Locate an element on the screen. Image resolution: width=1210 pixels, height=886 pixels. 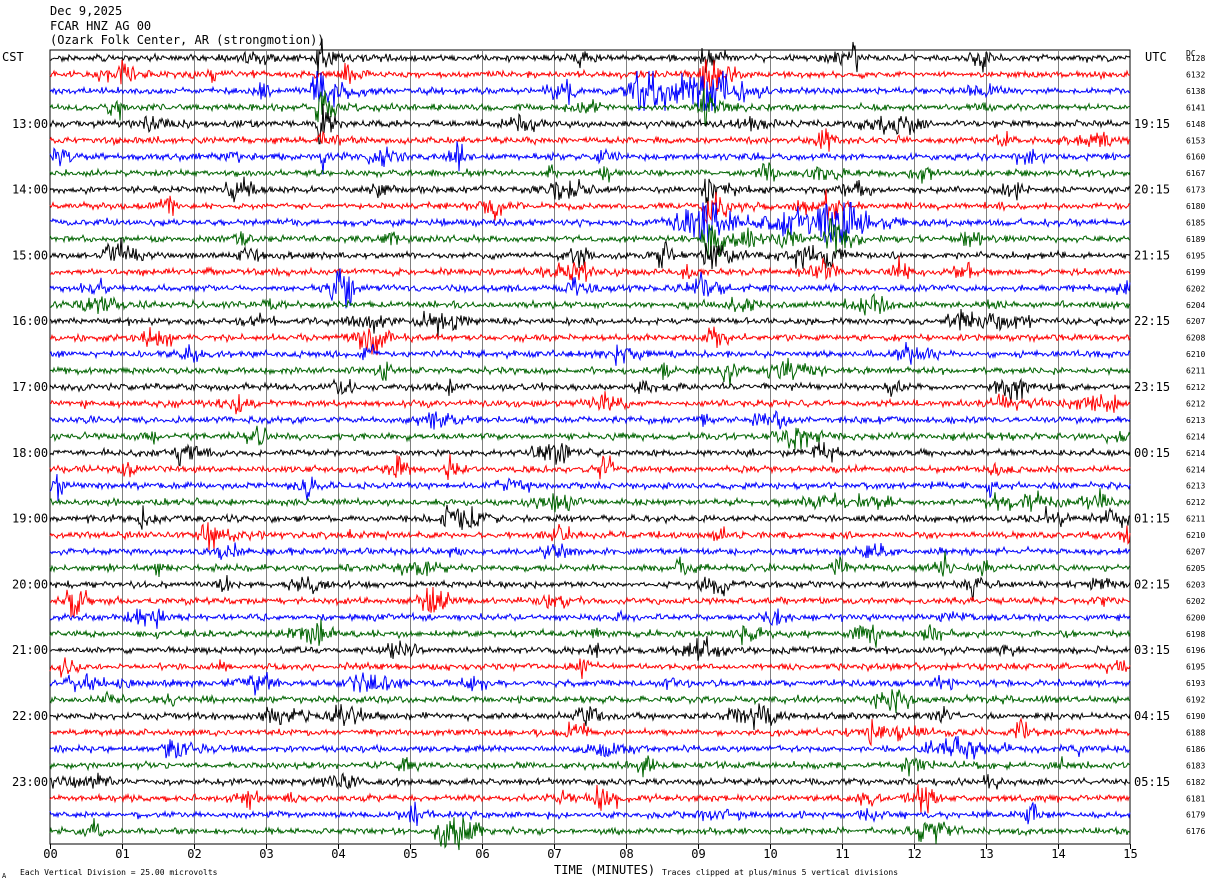
x-tick-label: 04 is located at coordinates (338, 854).